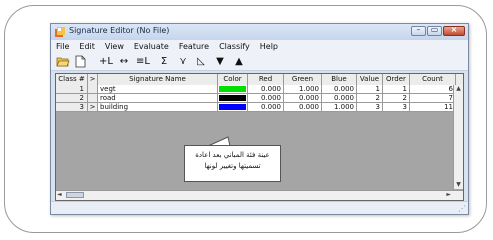 Image resolution: width=493 pixels, height=240 pixels. Describe the element at coordinates (93, 79) in the screenshot. I see `header-marker: >` at that location.